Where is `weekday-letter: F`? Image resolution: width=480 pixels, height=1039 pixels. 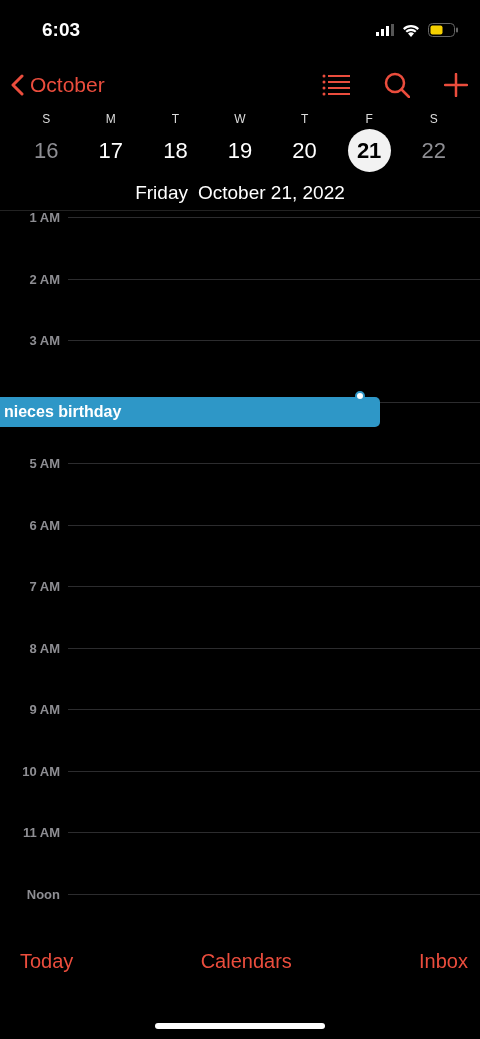
weekday-letter: F is located at coordinates (369, 119).